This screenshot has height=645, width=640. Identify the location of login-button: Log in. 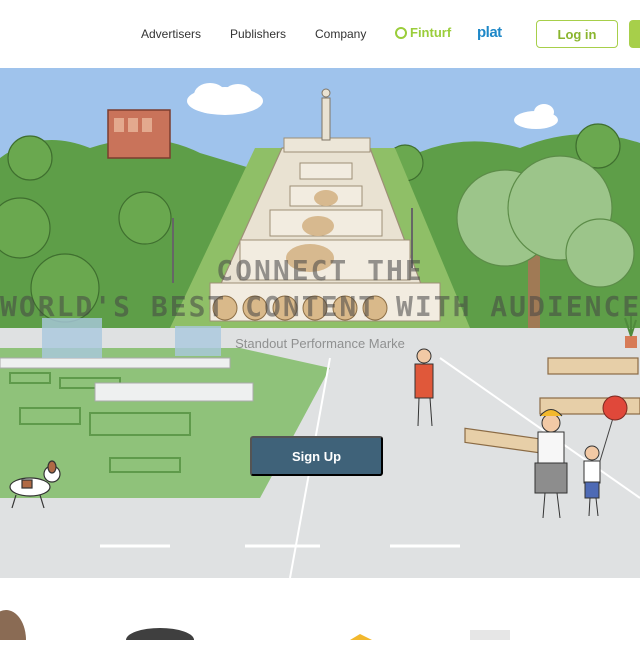
(577, 34).